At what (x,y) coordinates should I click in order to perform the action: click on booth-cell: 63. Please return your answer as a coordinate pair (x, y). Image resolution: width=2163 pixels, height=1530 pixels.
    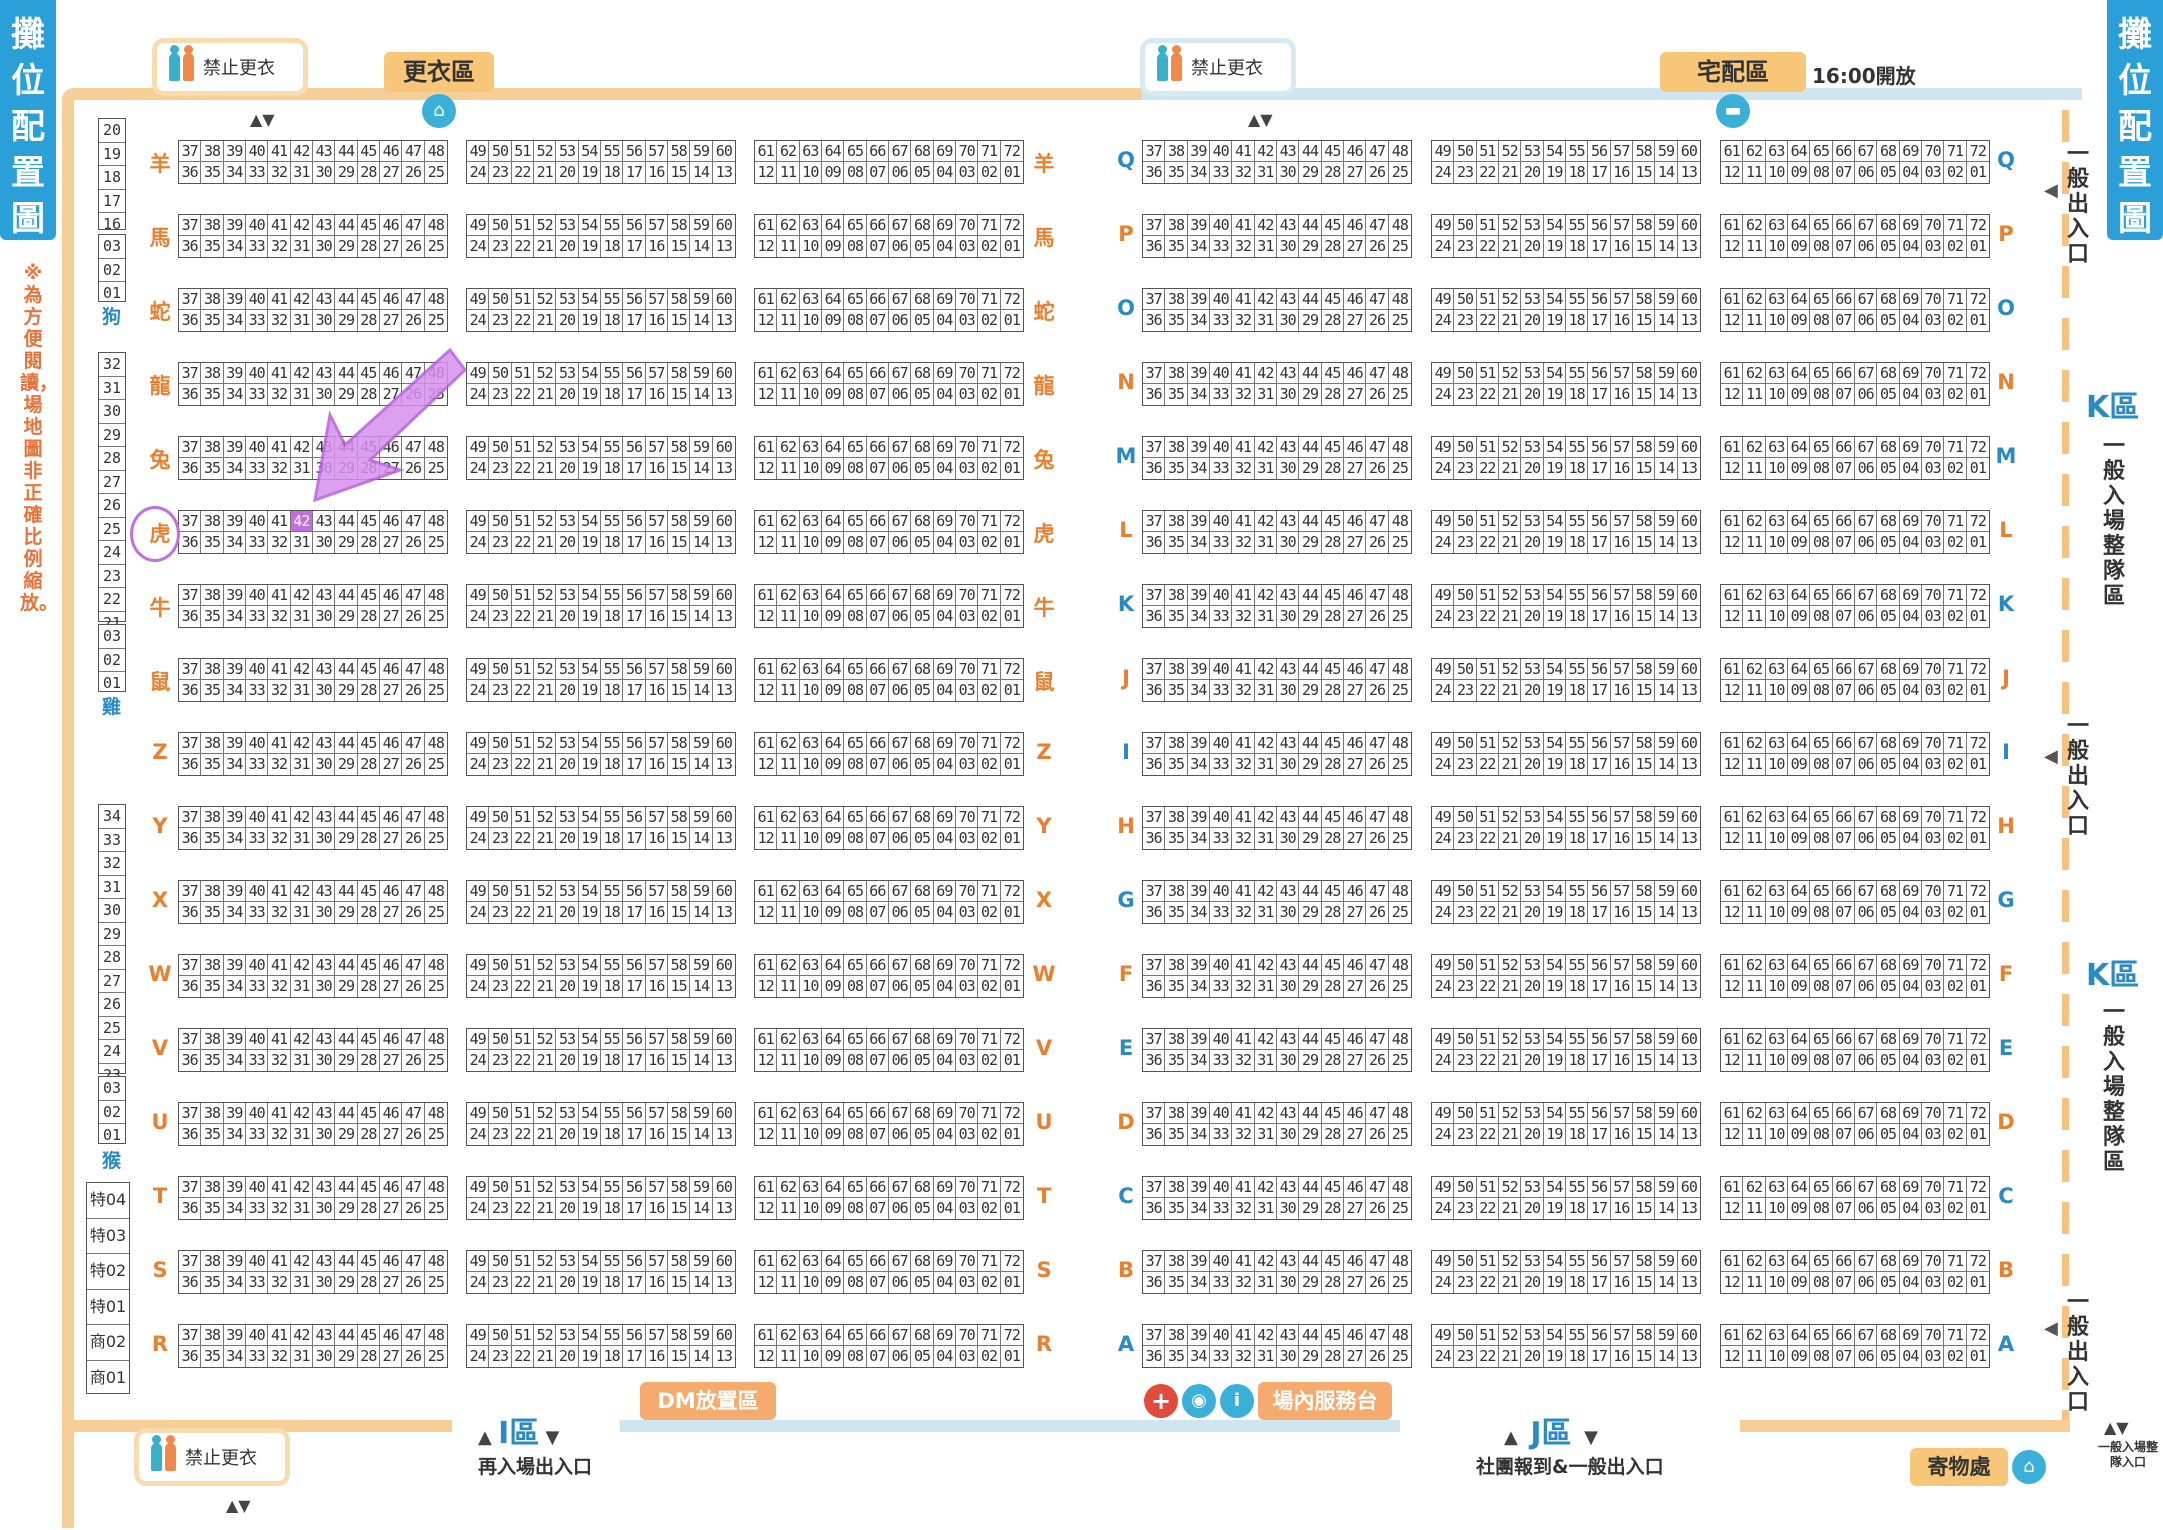
    Looking at the image, I should click on (810, 151).